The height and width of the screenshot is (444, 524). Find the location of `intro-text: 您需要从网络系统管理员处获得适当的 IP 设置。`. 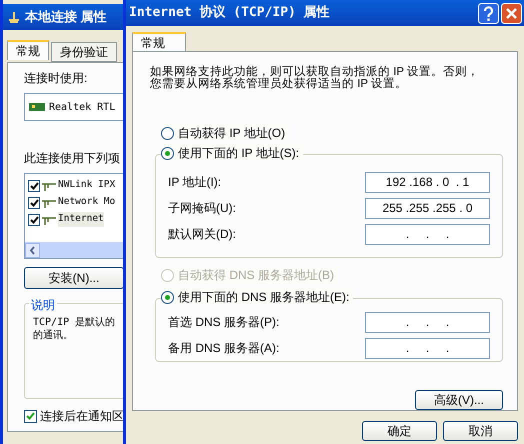

intro-text: 您需要从网络系统管理员处获得适当的 IP 设置。 is located at coordinates (279, 84).